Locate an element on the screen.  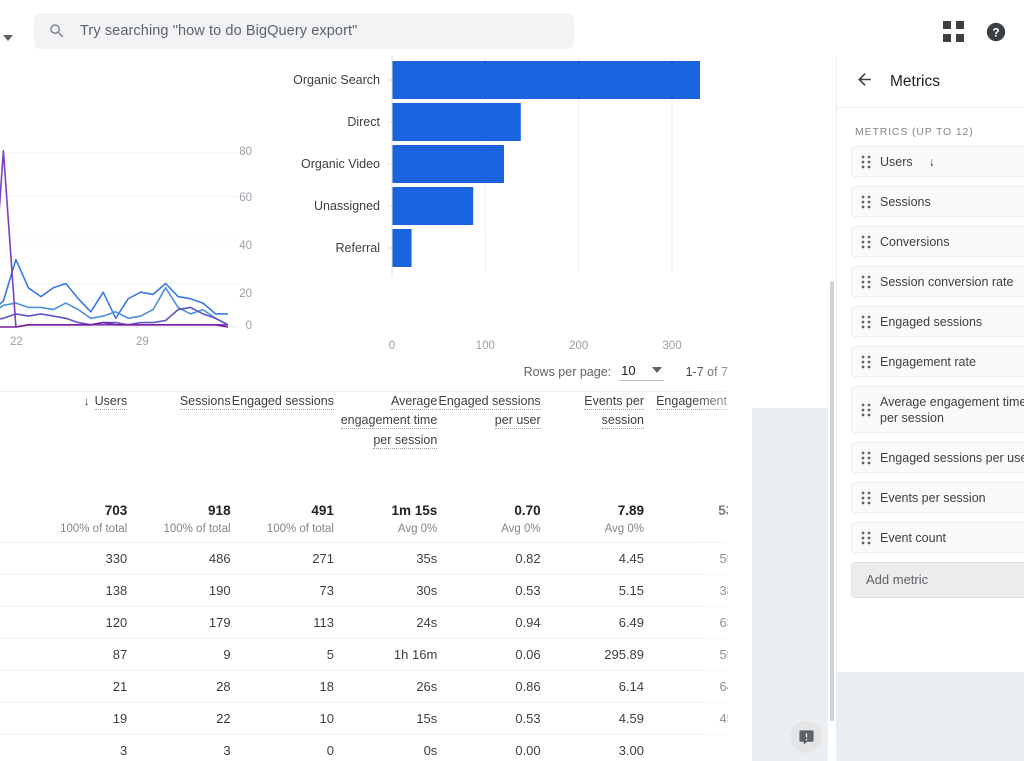
table-header-engaged_per_user: Engaged sessions per user is located at coordinates (489, 444).